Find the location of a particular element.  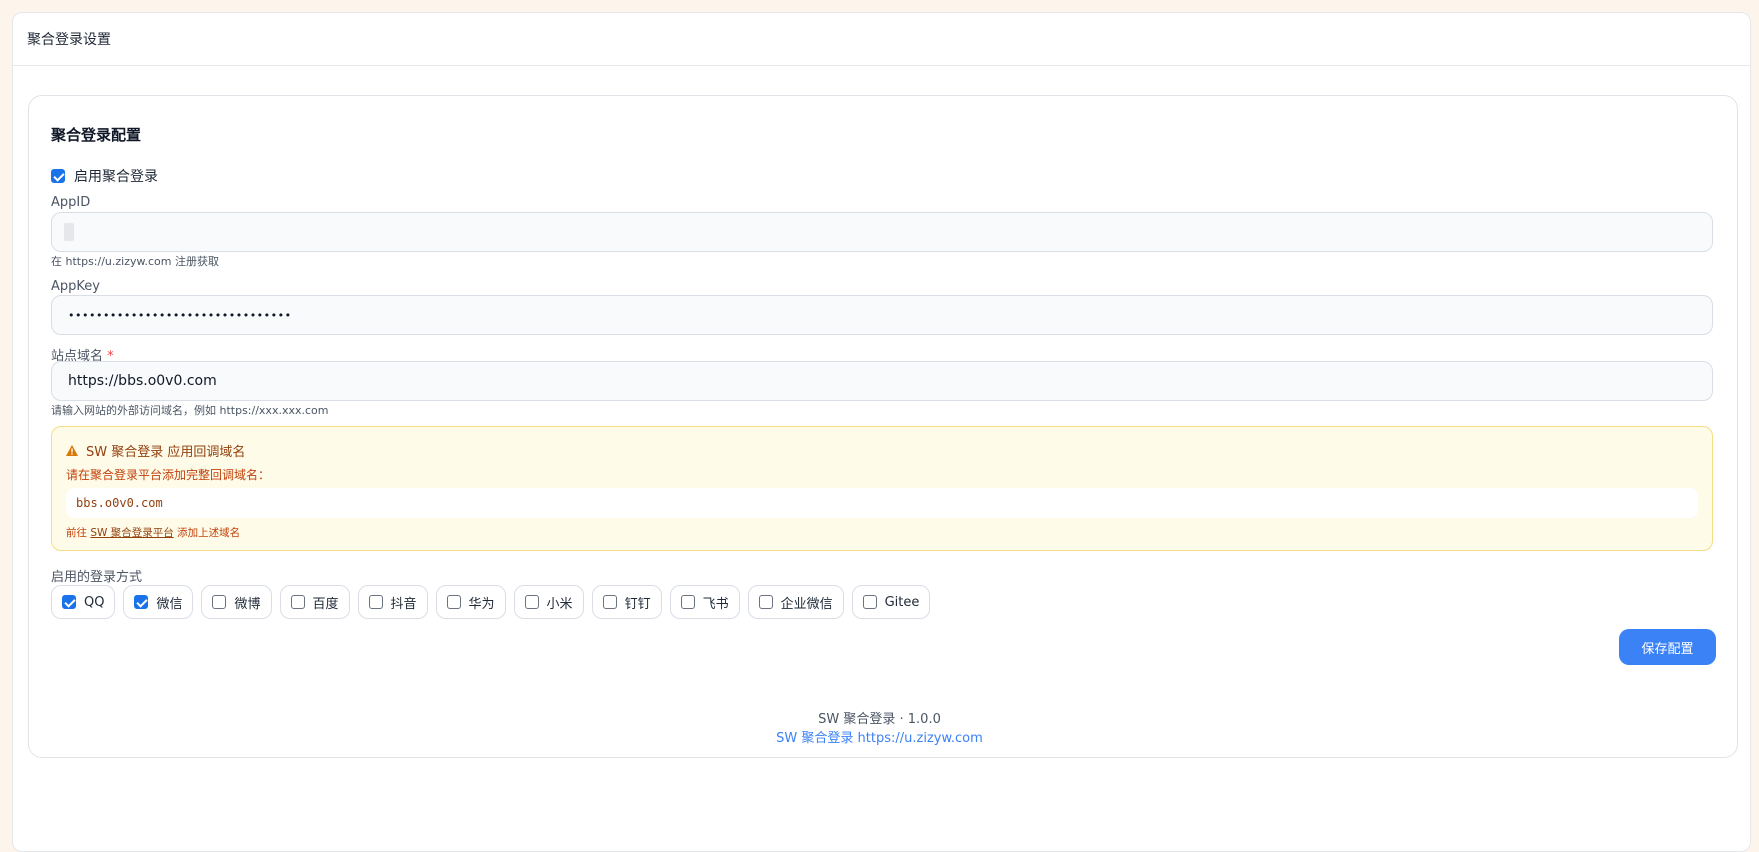

enable-aggregate-login: 启用聚合登录 is located at coordinates (104, 176).